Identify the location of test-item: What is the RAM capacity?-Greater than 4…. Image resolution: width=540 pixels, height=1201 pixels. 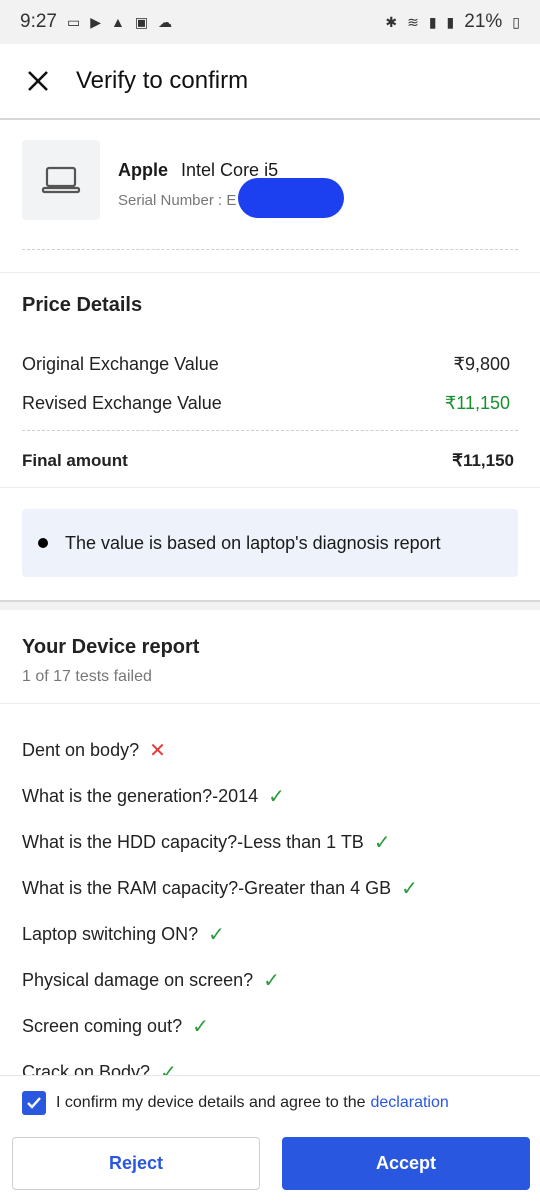
(220, 889).